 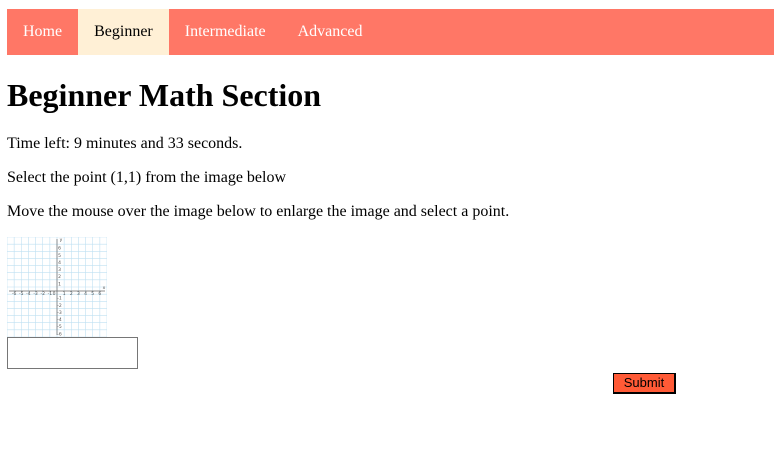 What do you see at coordinates (59, 249) in the screenshot?
I see `y-tick-label: 6` at bounding box center [59, 249].